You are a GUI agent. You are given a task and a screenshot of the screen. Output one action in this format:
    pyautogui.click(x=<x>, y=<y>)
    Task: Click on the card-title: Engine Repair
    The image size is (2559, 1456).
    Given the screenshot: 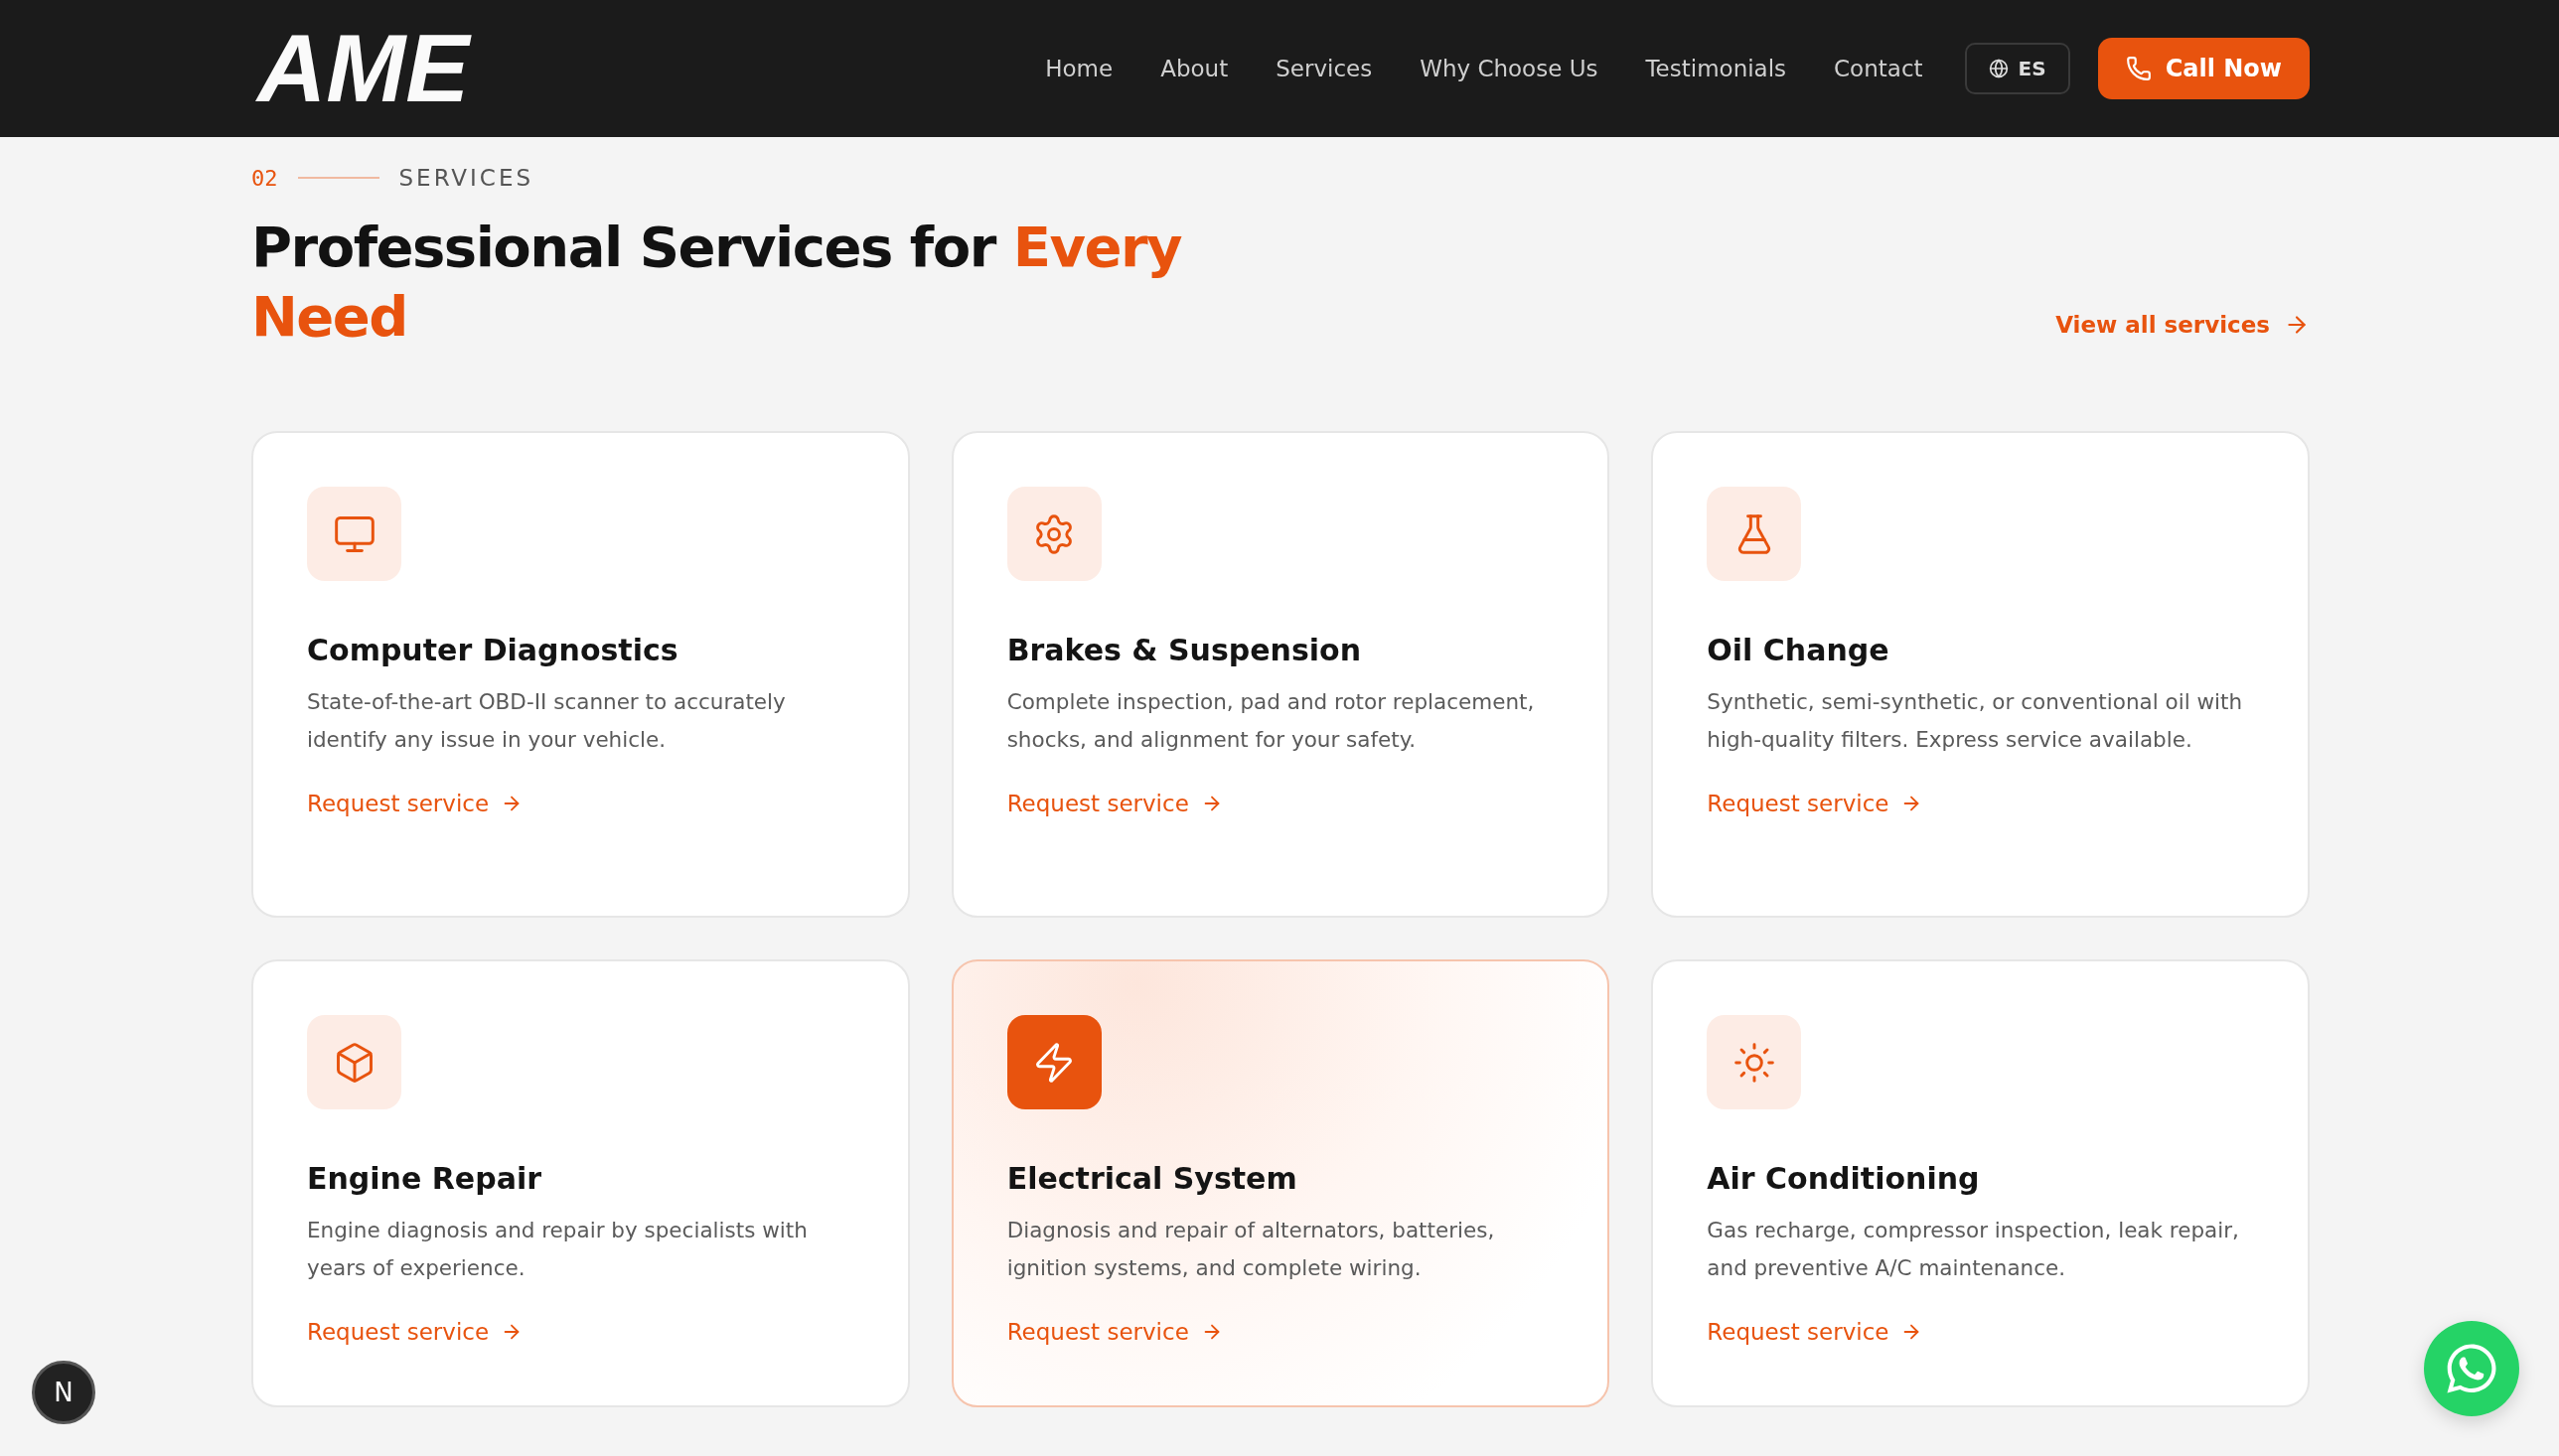 What is the action you would take?
    pyautogui.click(x=424, y=1178)
    